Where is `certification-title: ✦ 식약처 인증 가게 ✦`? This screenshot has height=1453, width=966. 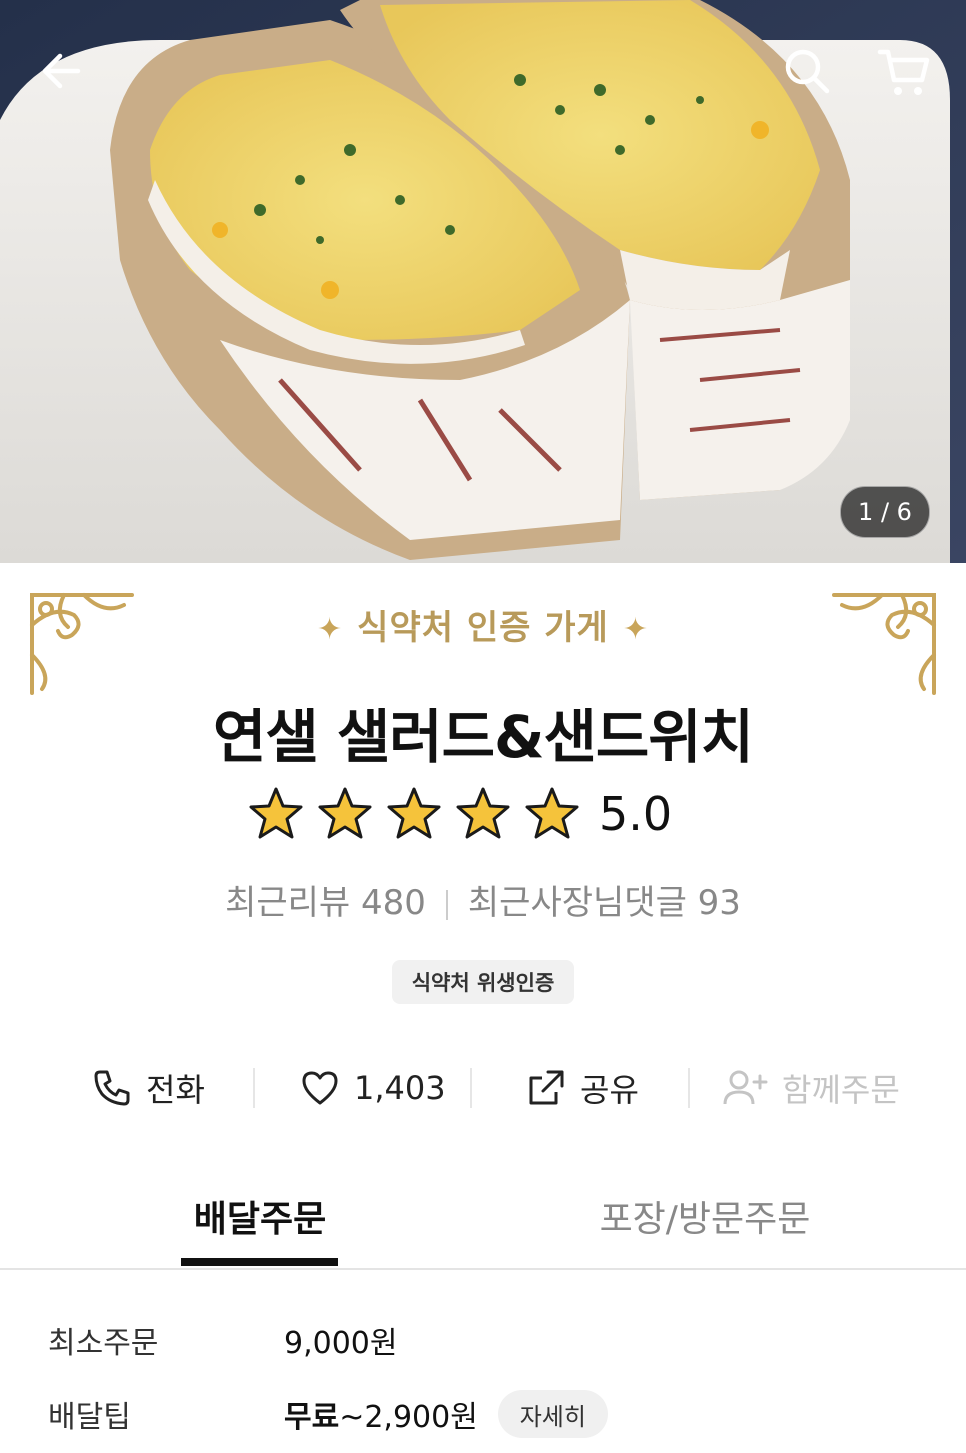
certification-title: ✦ 식약처 인증 가게 ✦ is located at coordinates (483, 624).